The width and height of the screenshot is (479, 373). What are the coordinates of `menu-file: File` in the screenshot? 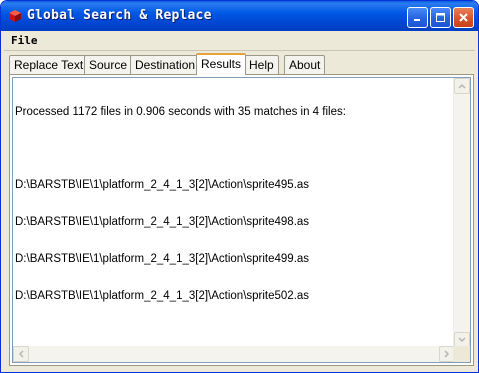 It's located at (24, 40).